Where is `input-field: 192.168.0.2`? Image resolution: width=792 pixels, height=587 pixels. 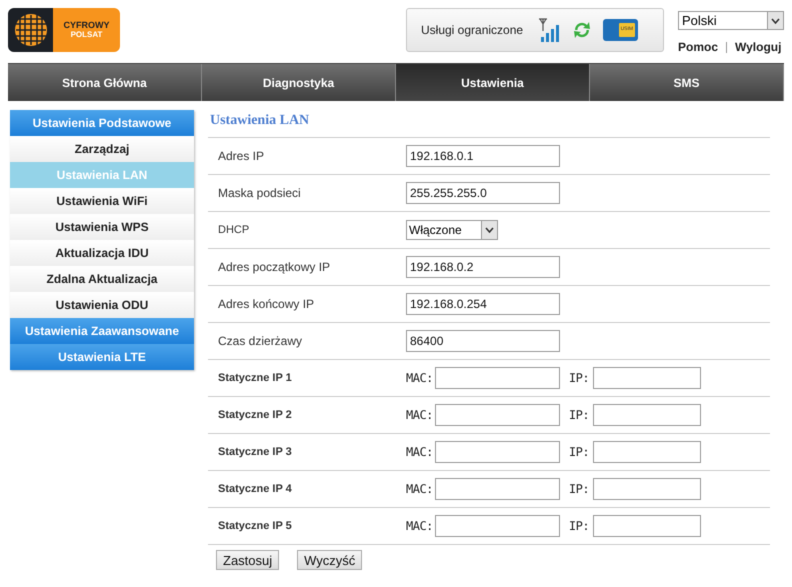 input-field: 192.168.0.2 is located at coordinates (483, 267).